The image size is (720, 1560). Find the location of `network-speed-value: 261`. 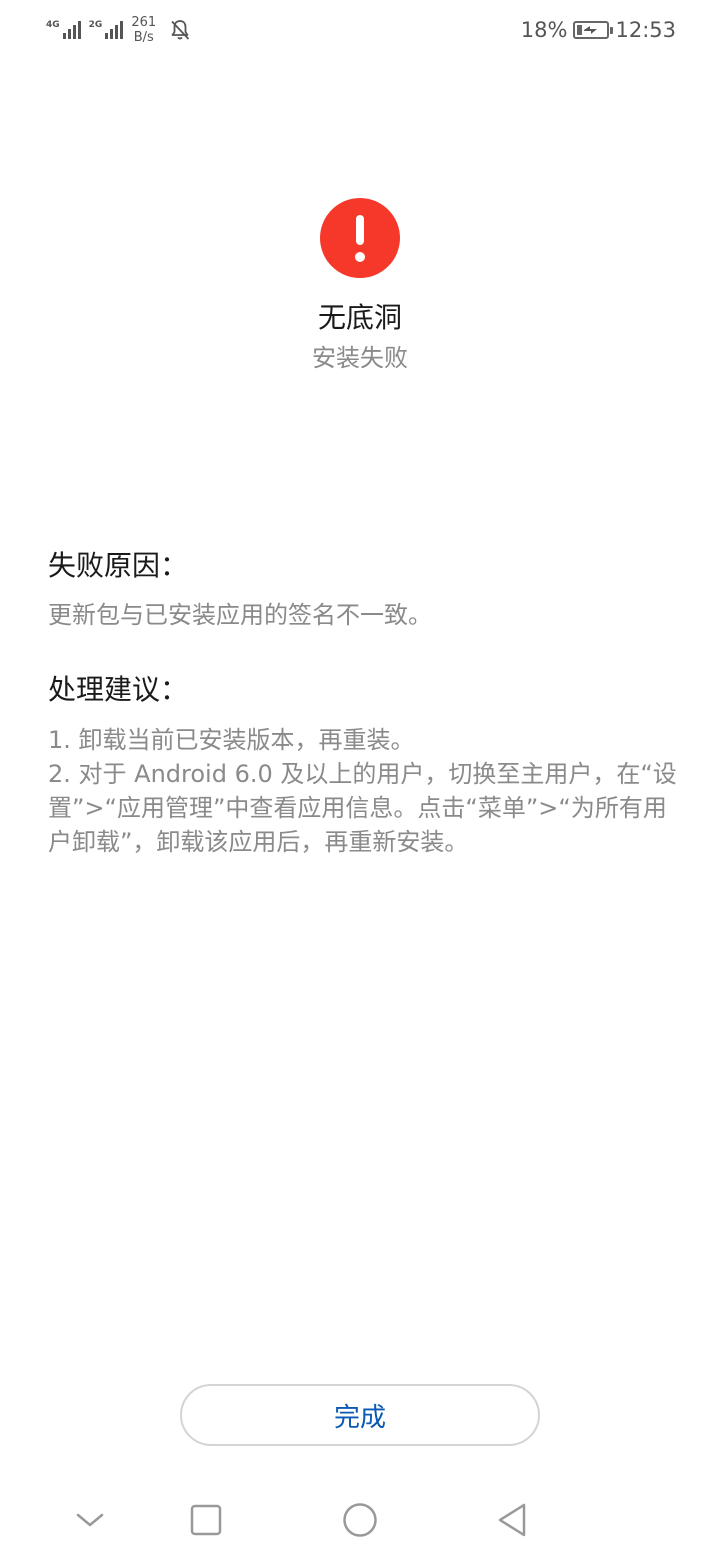

network-speed-value: 261 is located at coordinates (144, 22).